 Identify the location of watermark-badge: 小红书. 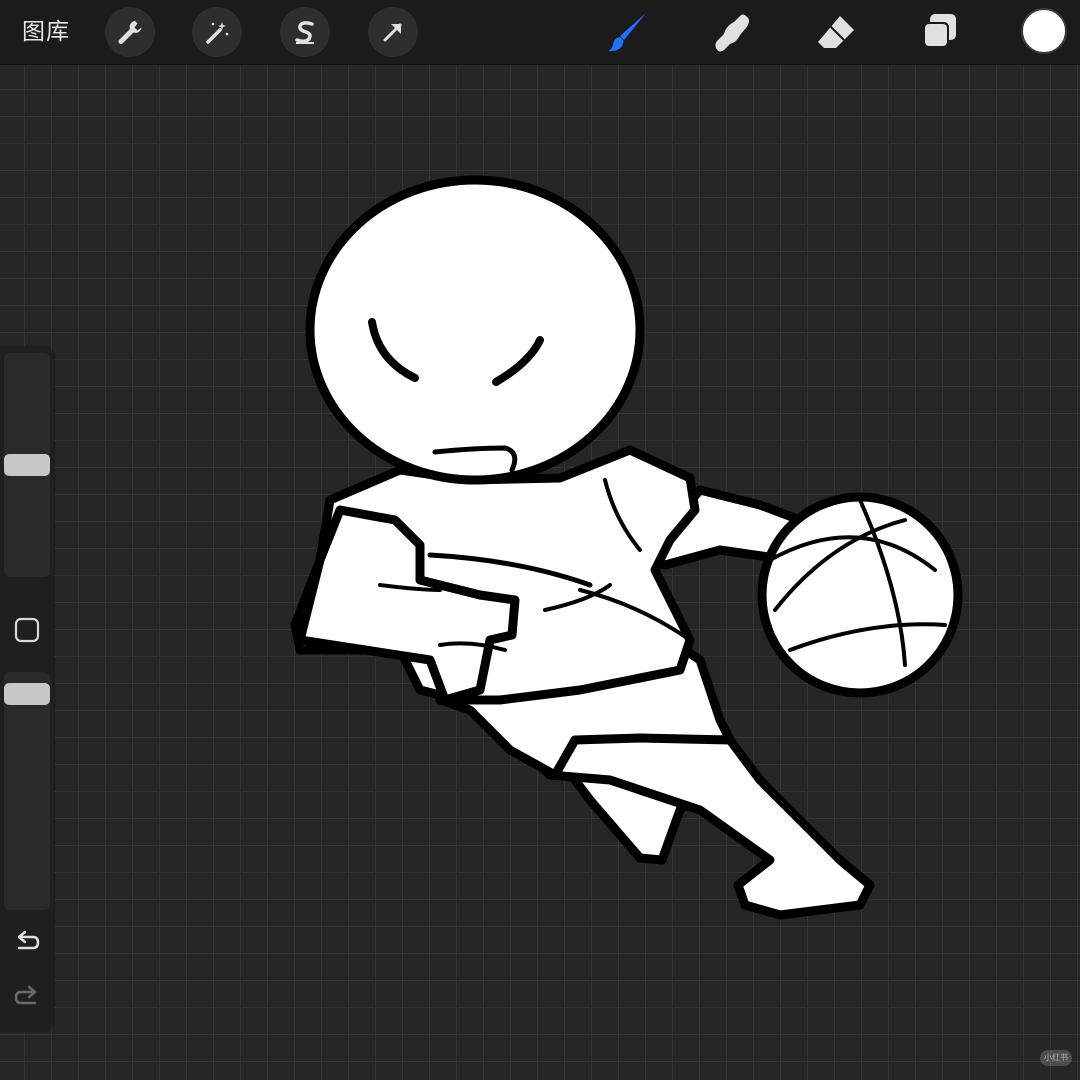
(1056, 1058).